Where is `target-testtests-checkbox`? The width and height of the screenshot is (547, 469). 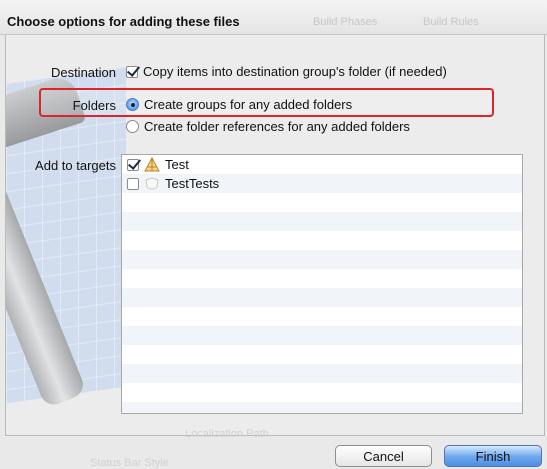 target-testtests-checkbox is located at coordinates (133, 183).